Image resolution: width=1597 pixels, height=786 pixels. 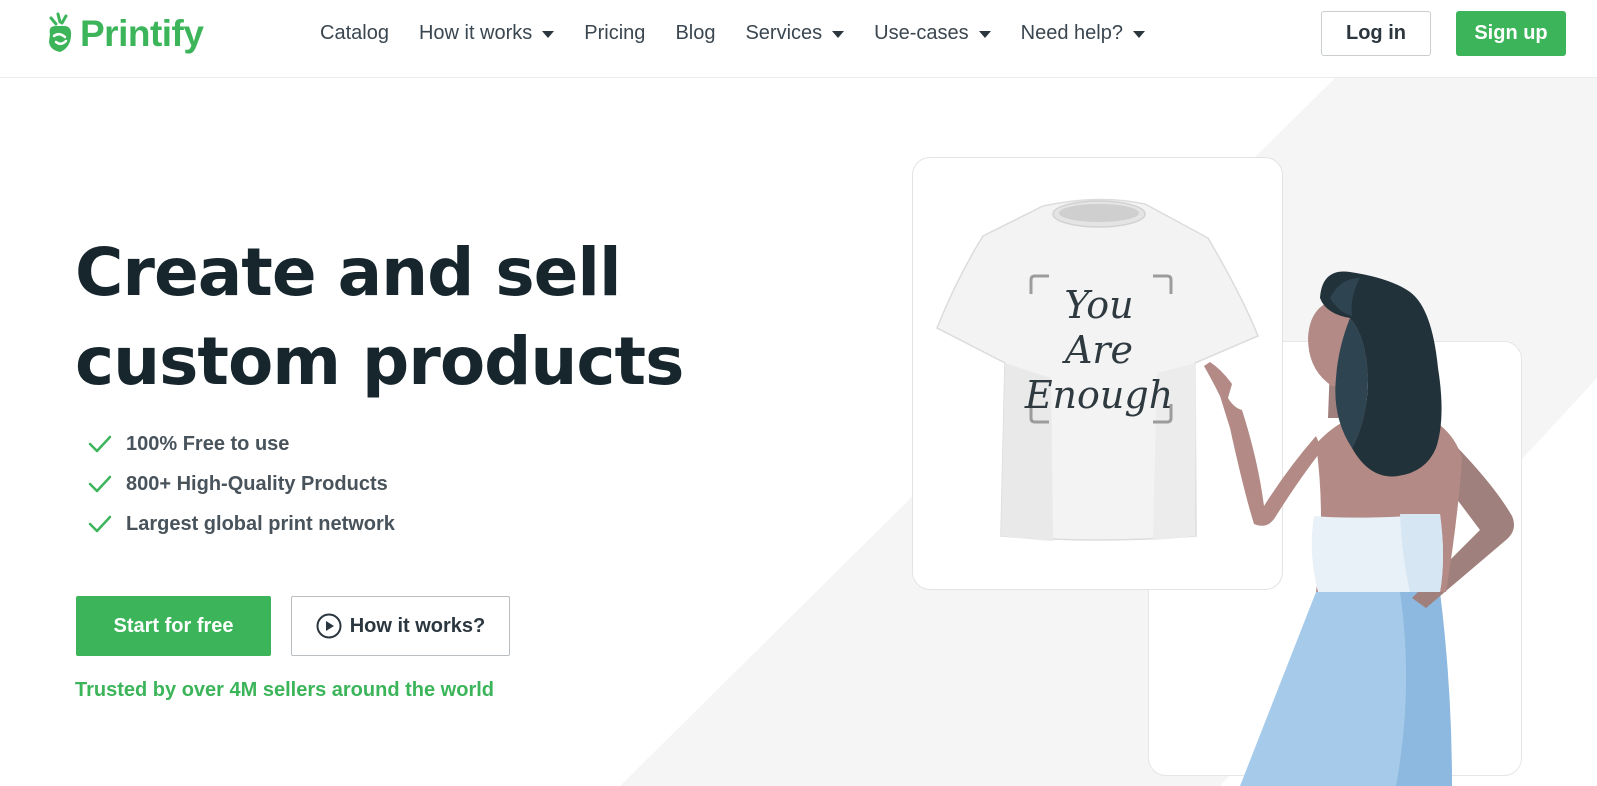 I want to click on nav-item-label: Pricing, so click(x=615, y=33).